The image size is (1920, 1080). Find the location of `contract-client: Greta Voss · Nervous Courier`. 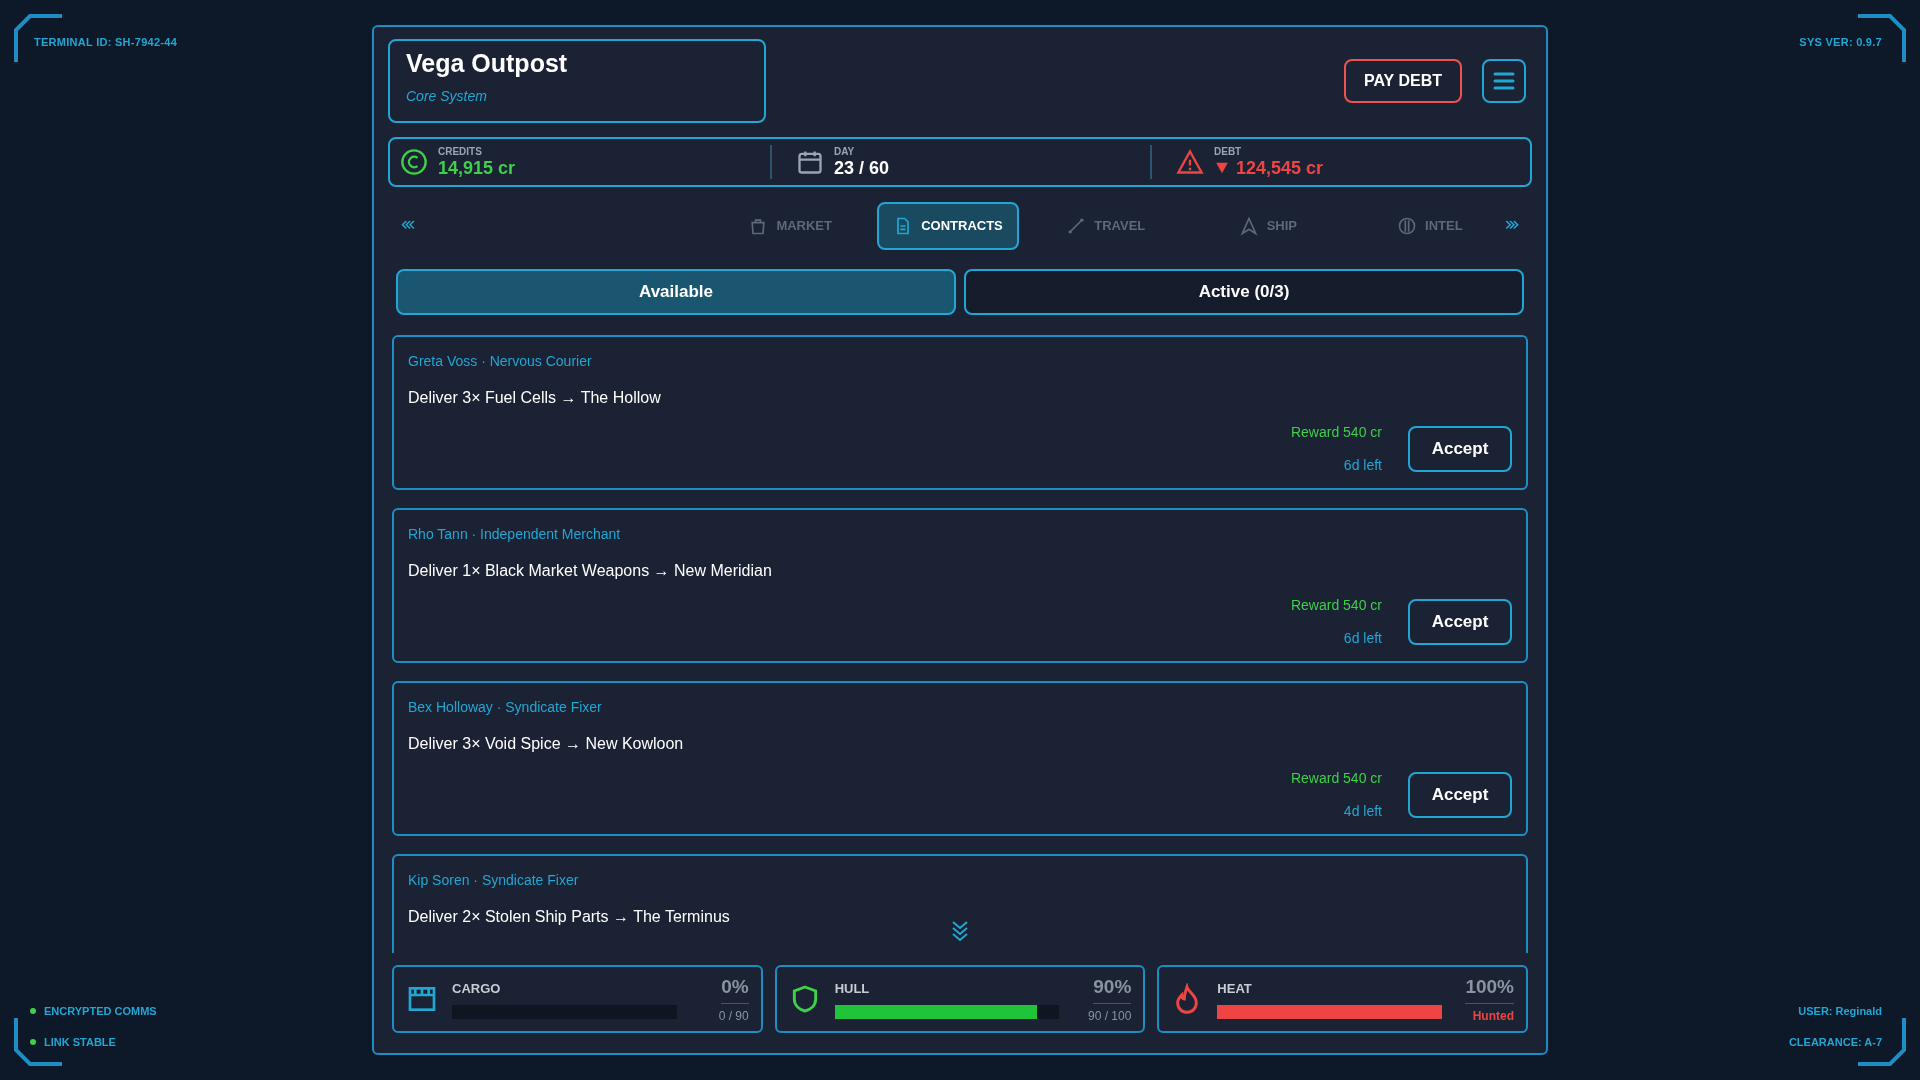

contract-client: Greta Voss · Nervous Courier is located at coordinates (500, 361).